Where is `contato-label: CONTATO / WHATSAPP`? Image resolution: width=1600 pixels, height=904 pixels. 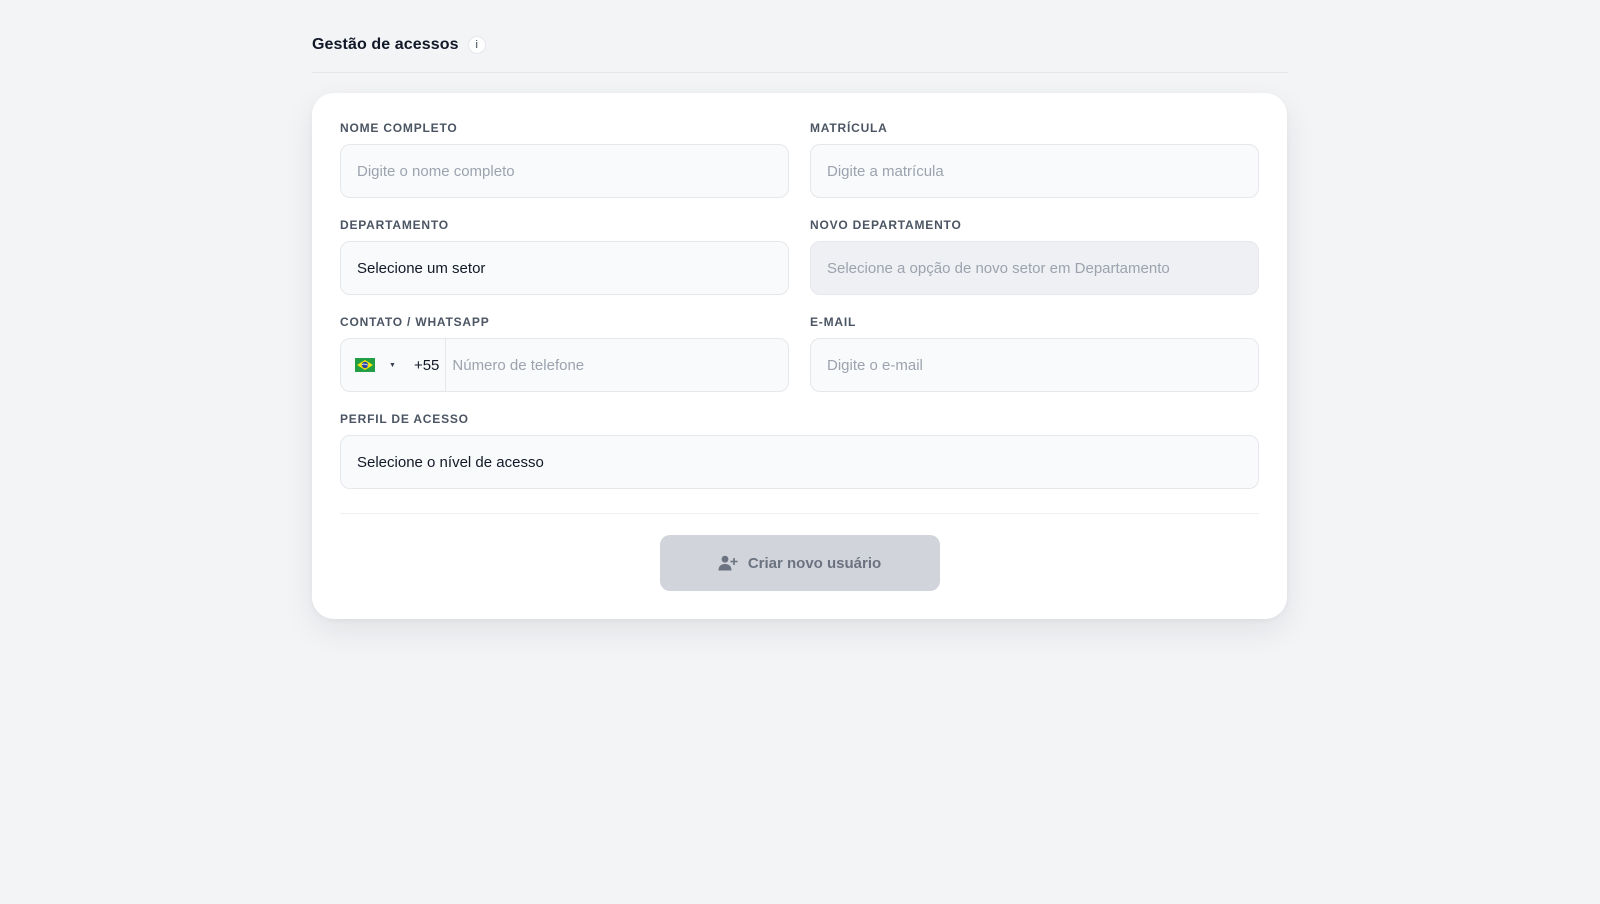 contato-label: CONTATO / WHATSAPP is located at coordinates (415, 322).